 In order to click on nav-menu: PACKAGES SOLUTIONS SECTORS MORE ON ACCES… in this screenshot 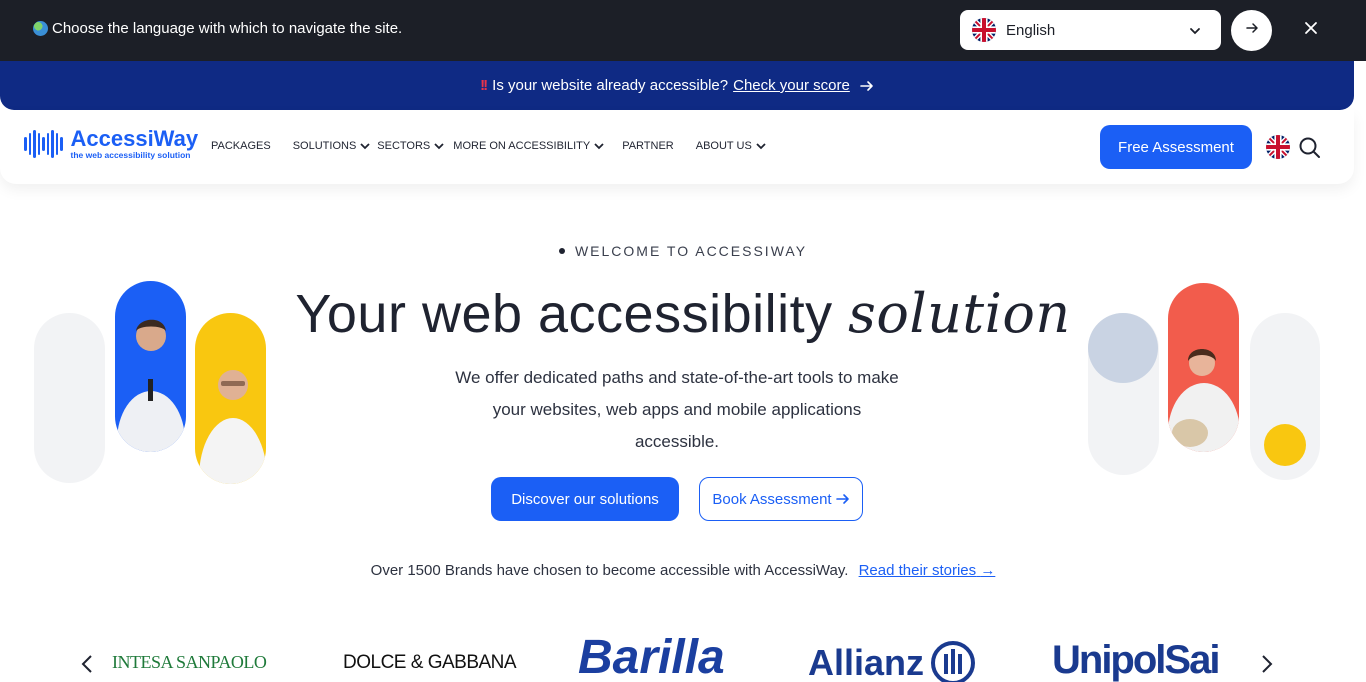, I will do `click(489, 146)`.